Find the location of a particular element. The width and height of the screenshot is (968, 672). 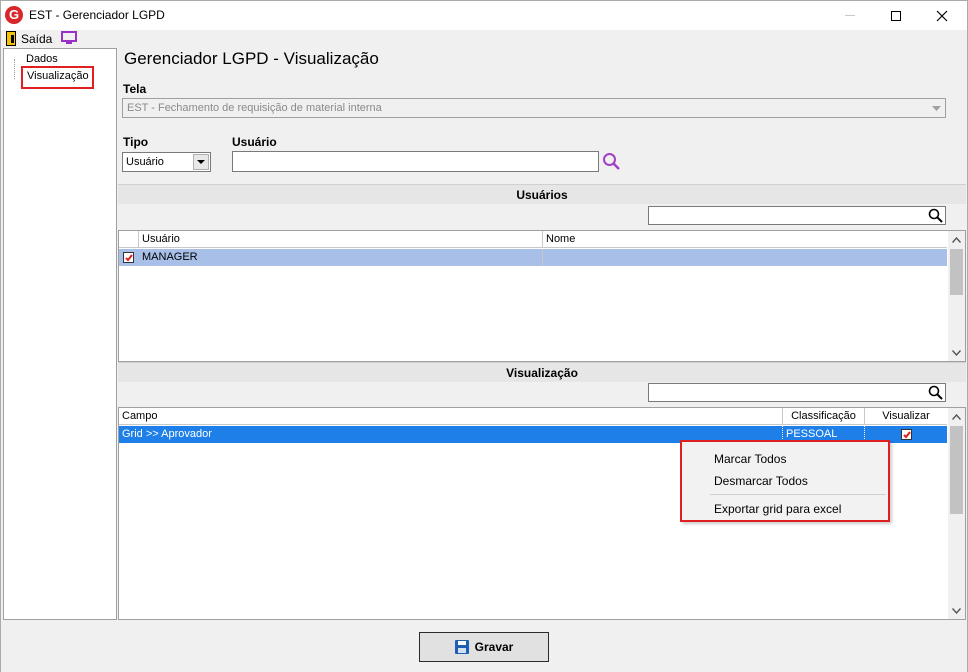

save-icon is located at coordinates (461, 647).